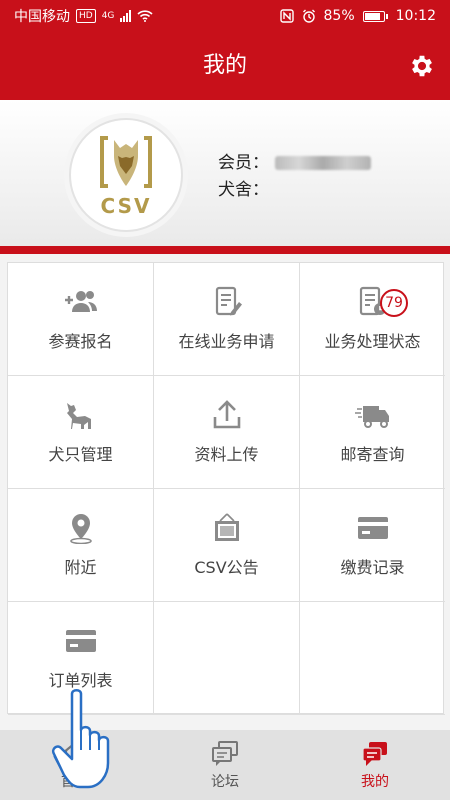 The width and height of the screenshot is (450, 800). Describe the element at coordinates (372, 341) in the screenshot. I see `grid-item-label: 业务处理状态` at that location.